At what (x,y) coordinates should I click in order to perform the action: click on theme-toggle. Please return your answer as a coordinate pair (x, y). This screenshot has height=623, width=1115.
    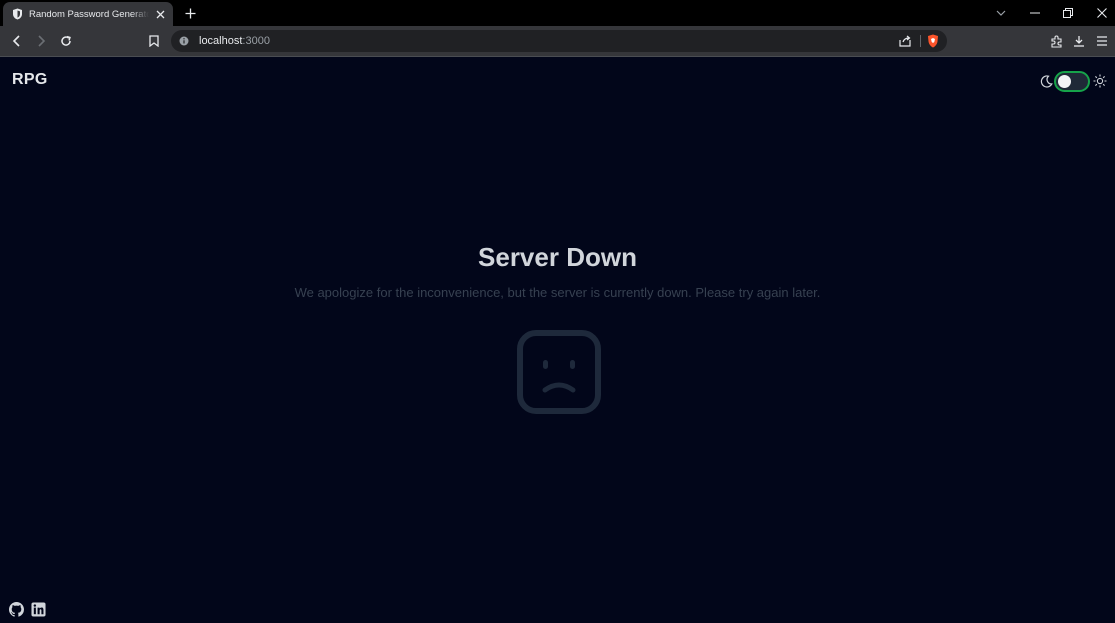
    Looking at the image, I should click on (1072, 81).